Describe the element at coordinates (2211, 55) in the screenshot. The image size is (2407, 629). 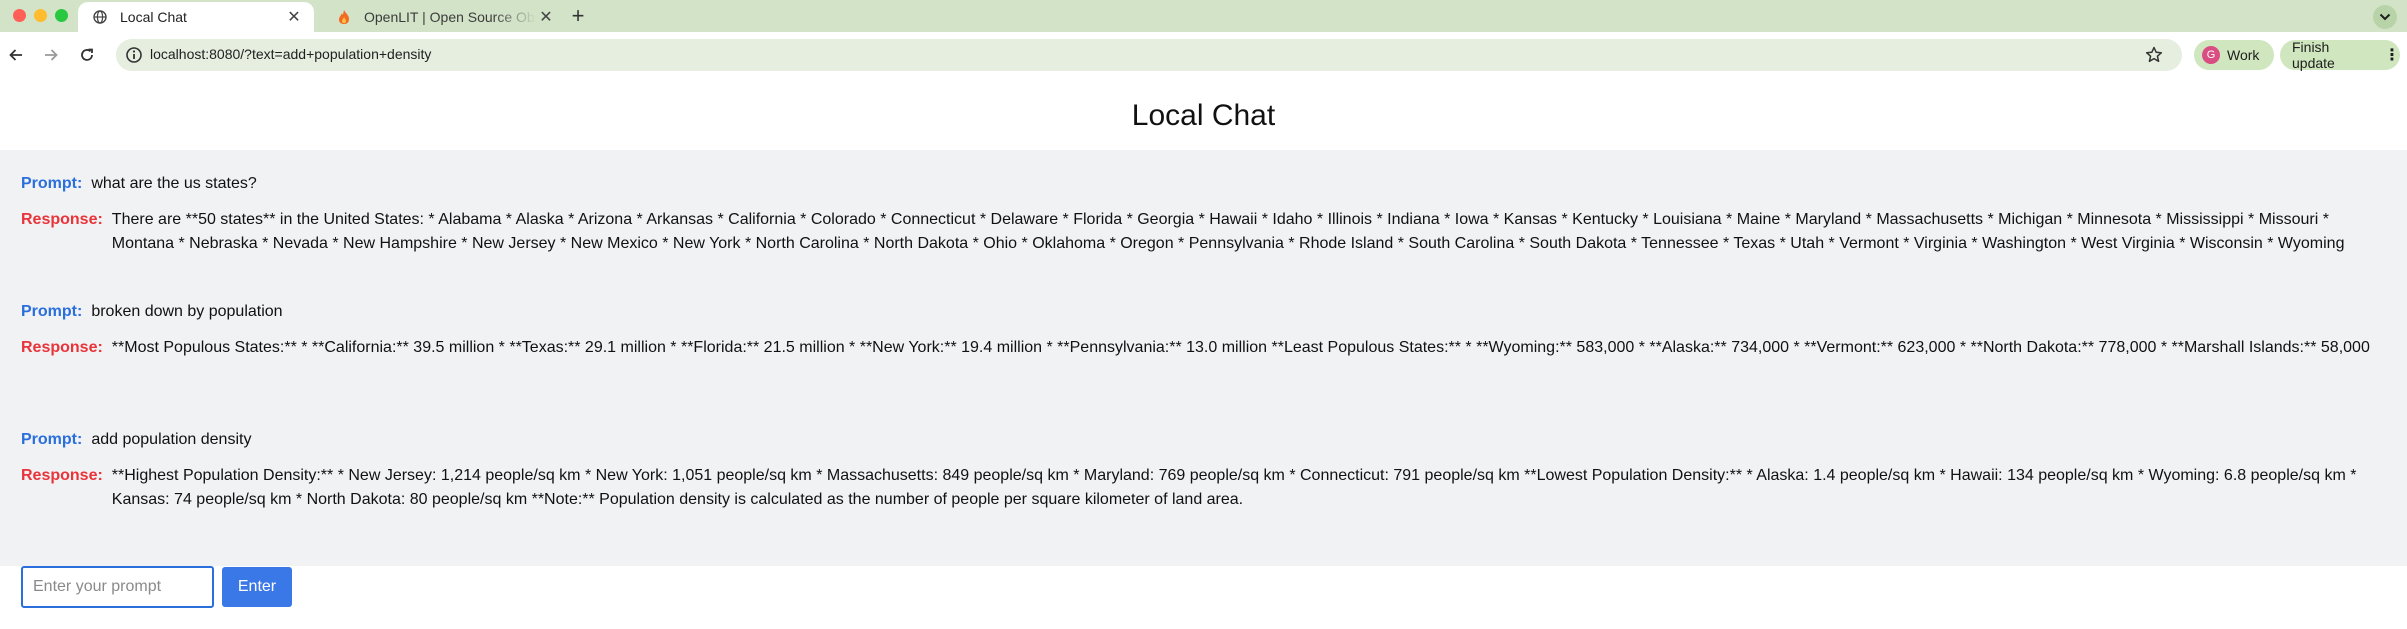
I see `avatar: G` at that location.